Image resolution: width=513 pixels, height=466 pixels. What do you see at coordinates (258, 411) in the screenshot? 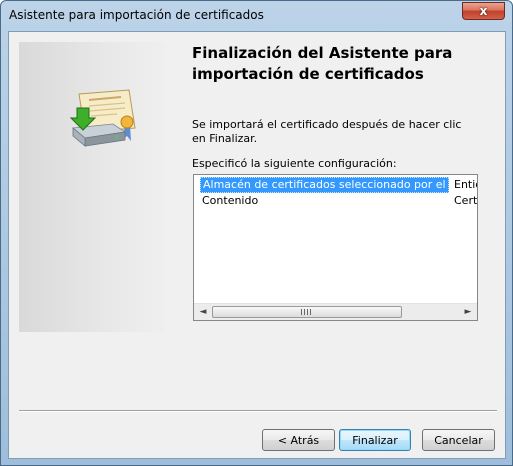
I see `button-separator` at bounding box center [258, 411].